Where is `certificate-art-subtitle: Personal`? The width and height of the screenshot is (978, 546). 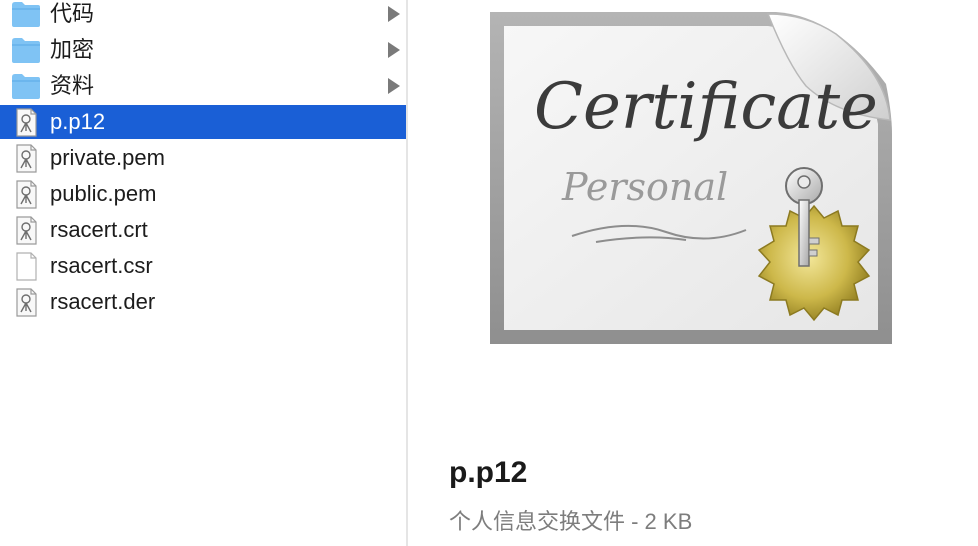 certificate-art-subtitle: Personal is located at coordinates (644, 187).